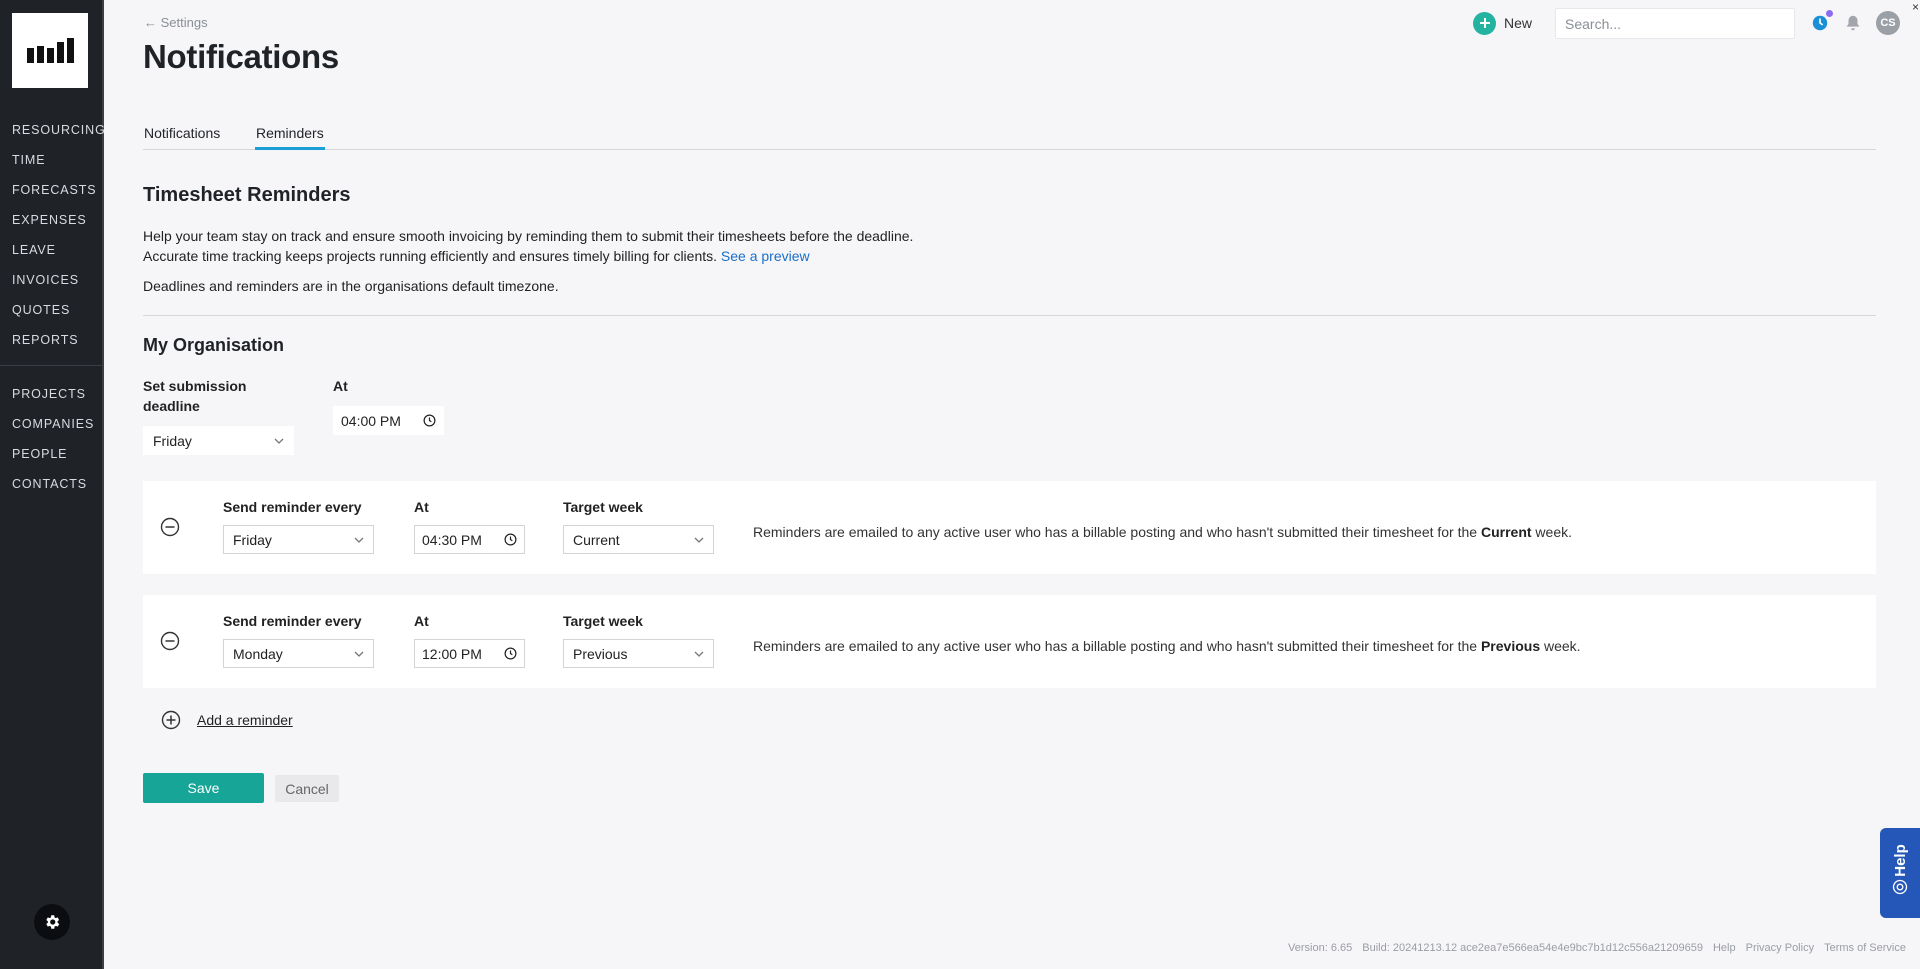 The height and width of the screenshot is (969, 1920). Describe the element at coordinates (182, 137) in the screenshot. I see `tab-notifications: Notifications` at that location.